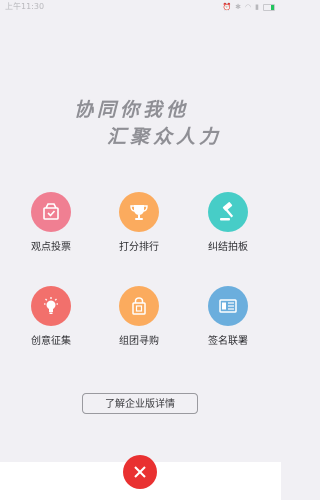 The image size is (320, 500). I want to click on rating-circle, so click(139, 212).